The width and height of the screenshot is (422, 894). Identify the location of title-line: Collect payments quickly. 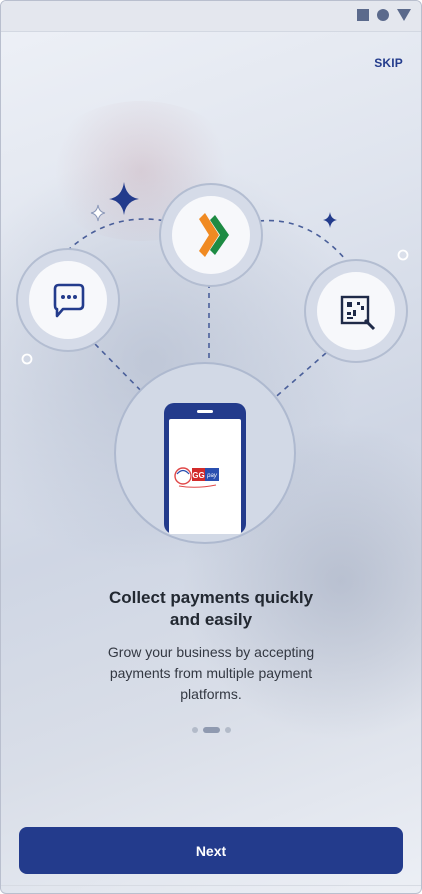
(211, 597).